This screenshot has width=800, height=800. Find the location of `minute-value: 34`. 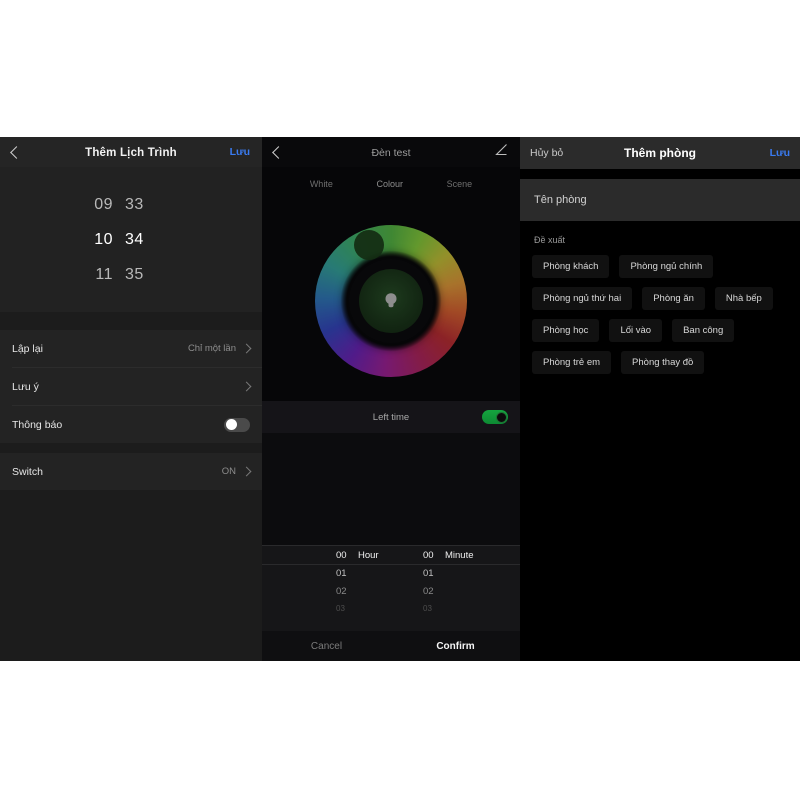

minute-value: 34 is located at coordinates (134, 239).